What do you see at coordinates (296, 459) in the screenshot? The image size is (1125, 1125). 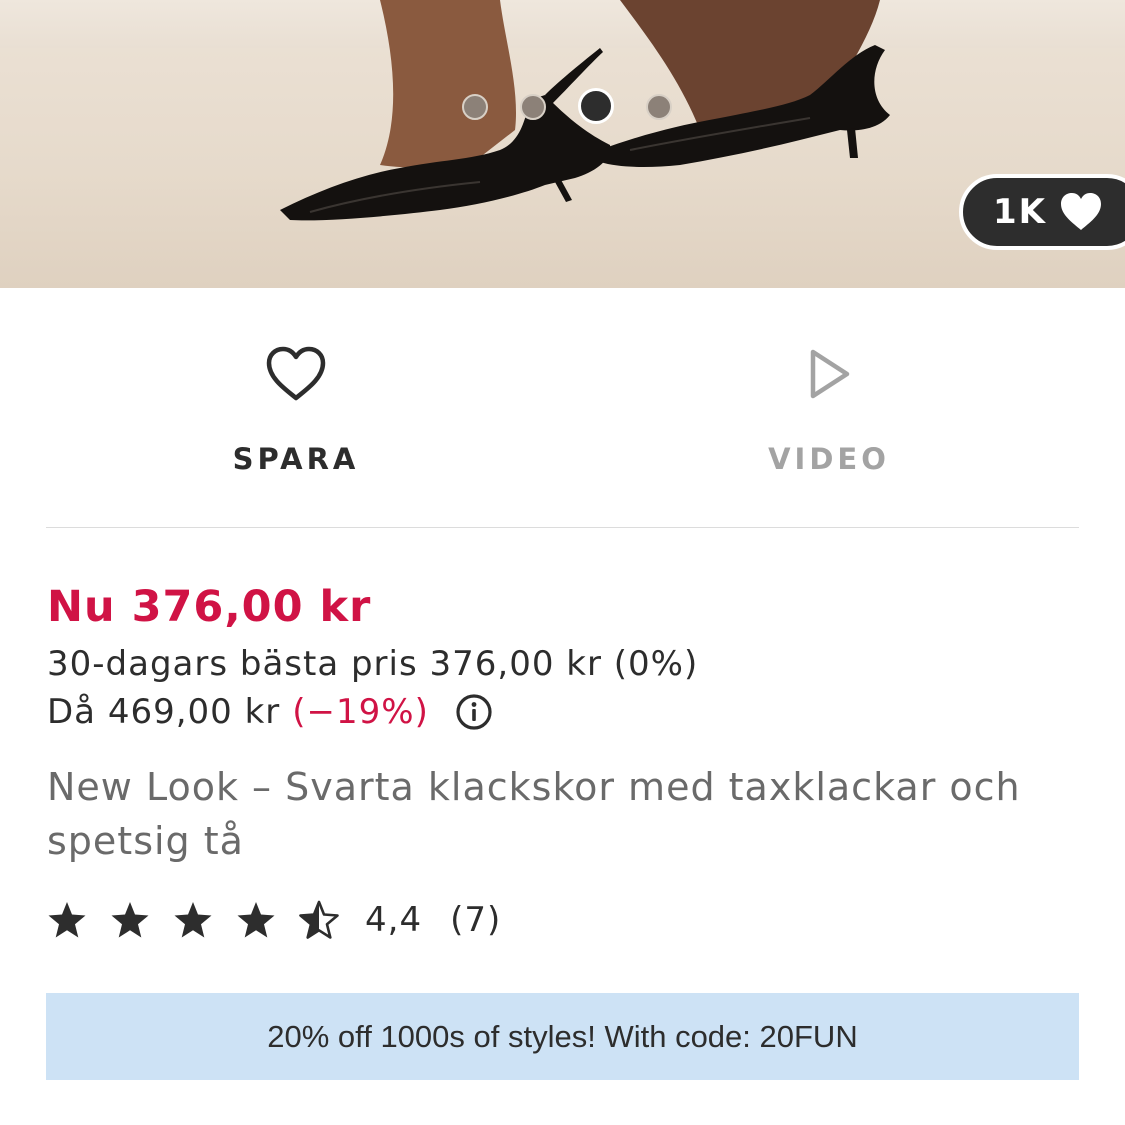 I see `save-label: SPARA` at bounding box center [296, 459].